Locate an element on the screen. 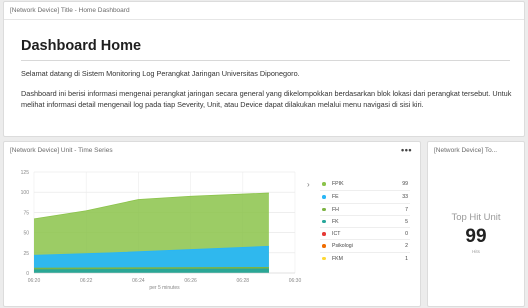 This screenshot has width=528, height=308. legend-value: 2 is located at coordinates (406, 246).